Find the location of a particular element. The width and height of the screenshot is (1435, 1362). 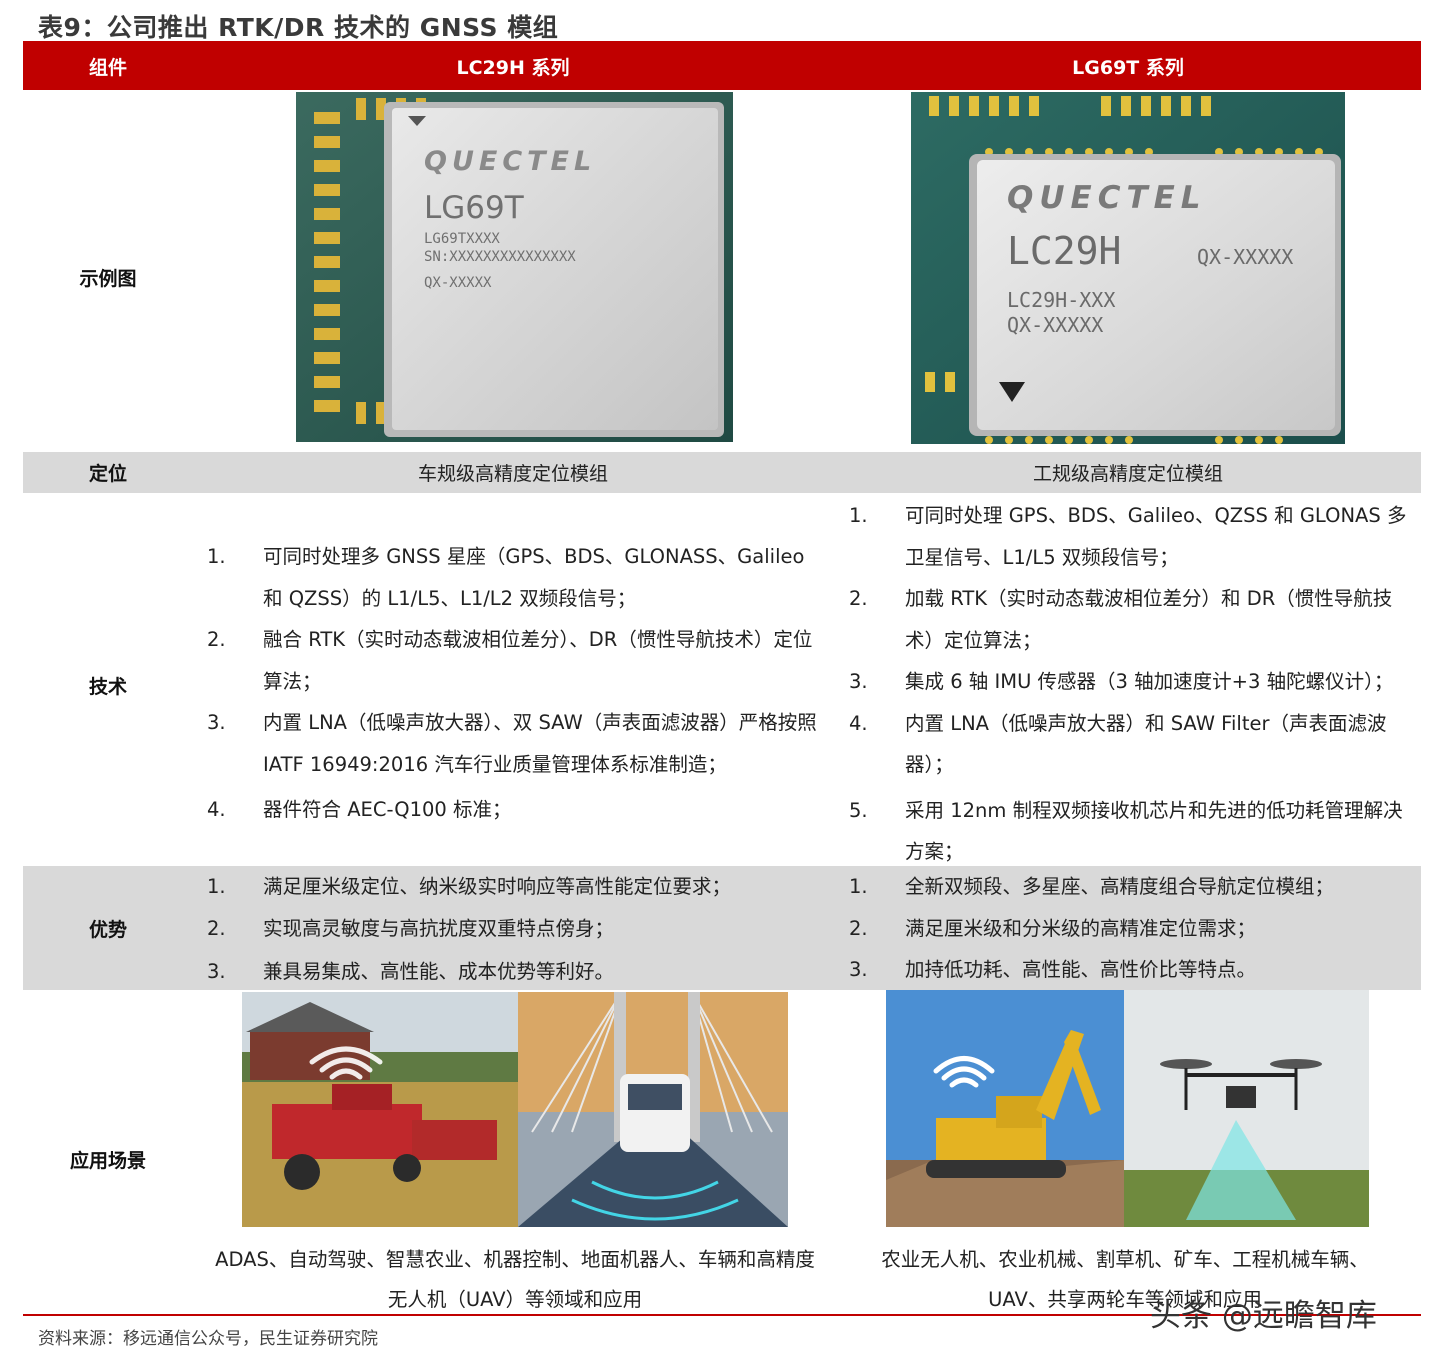

row-label-applications: 应用场景 is located at coordinates (107, 1161).